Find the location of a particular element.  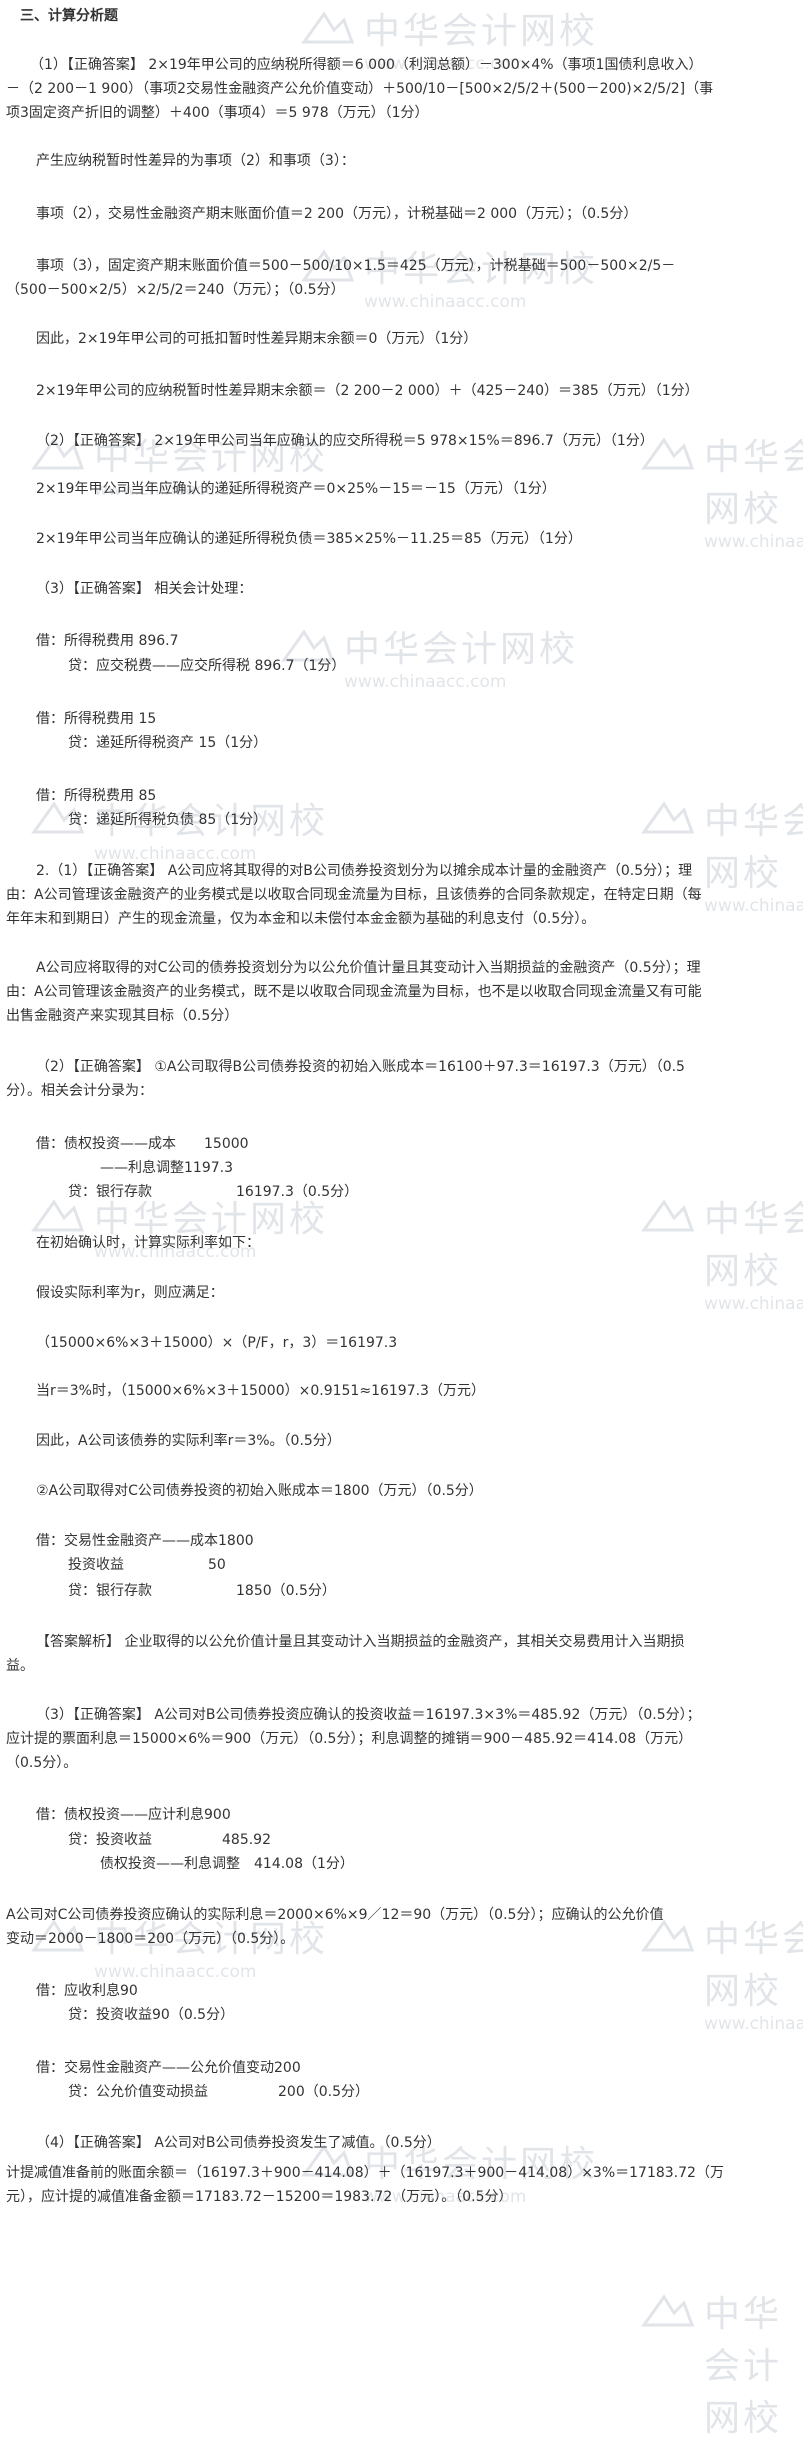

journal-entry-credit: 贷：应交税费——应交所得税 896.7（1分） is located at coordinates (207, 666).